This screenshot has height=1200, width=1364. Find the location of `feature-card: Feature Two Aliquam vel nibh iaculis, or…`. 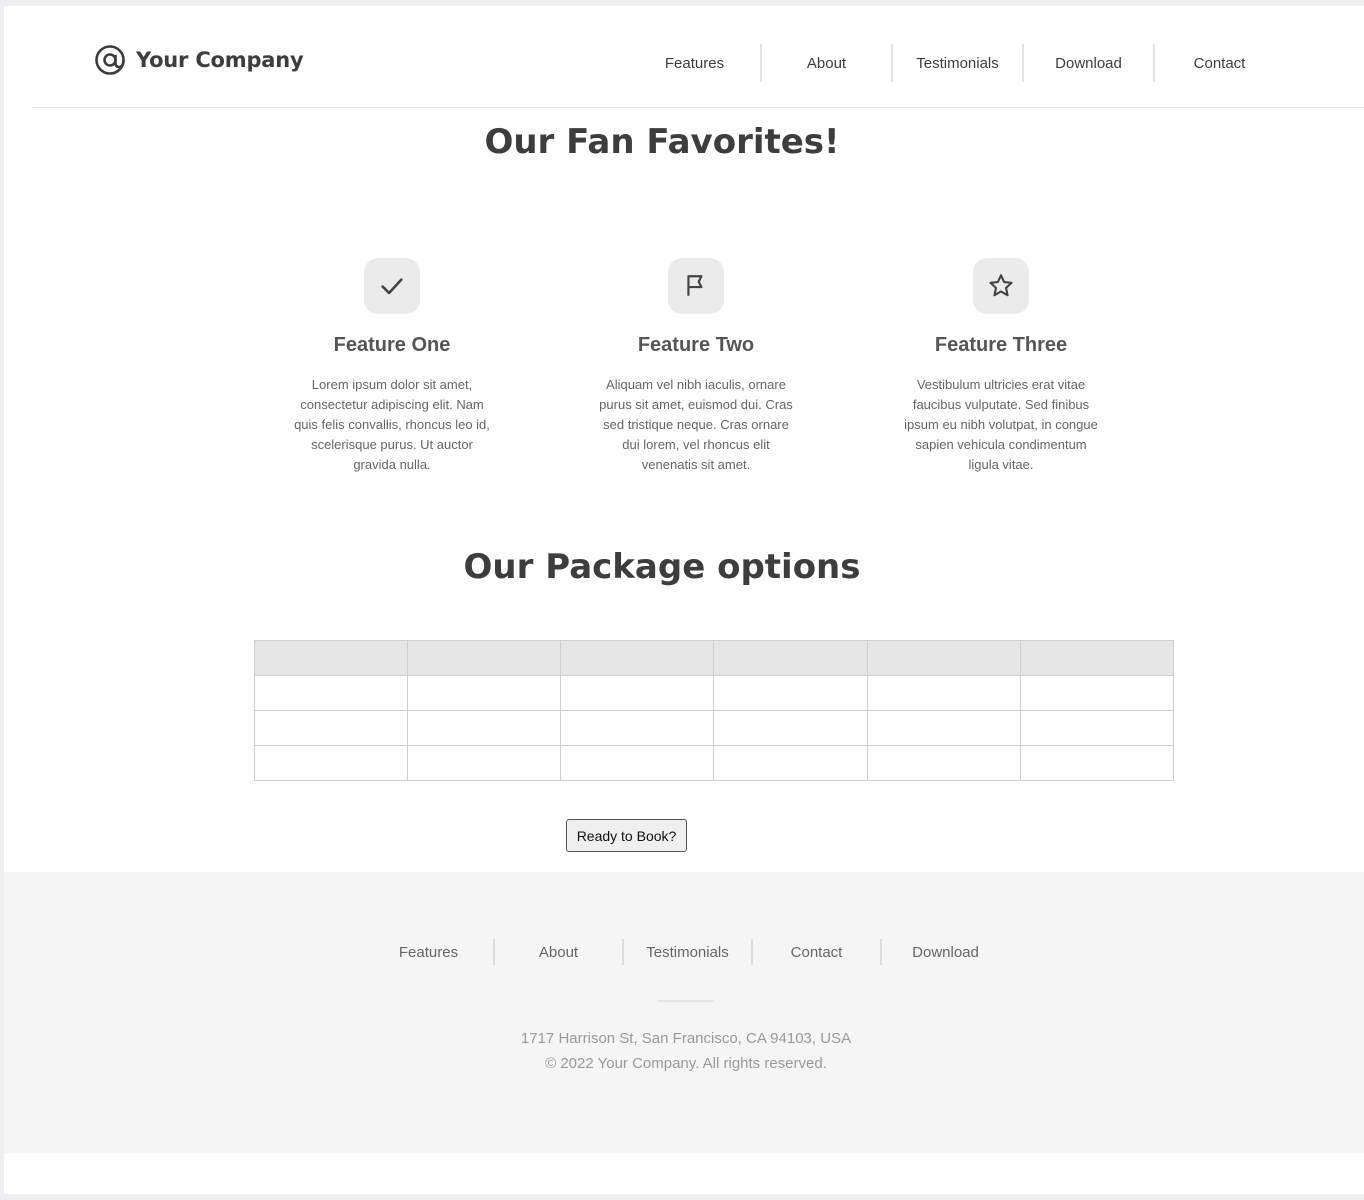

feature-card: Feature Two Aliquam vel nibh iaculis, or… is located at coordinates (696, 366).